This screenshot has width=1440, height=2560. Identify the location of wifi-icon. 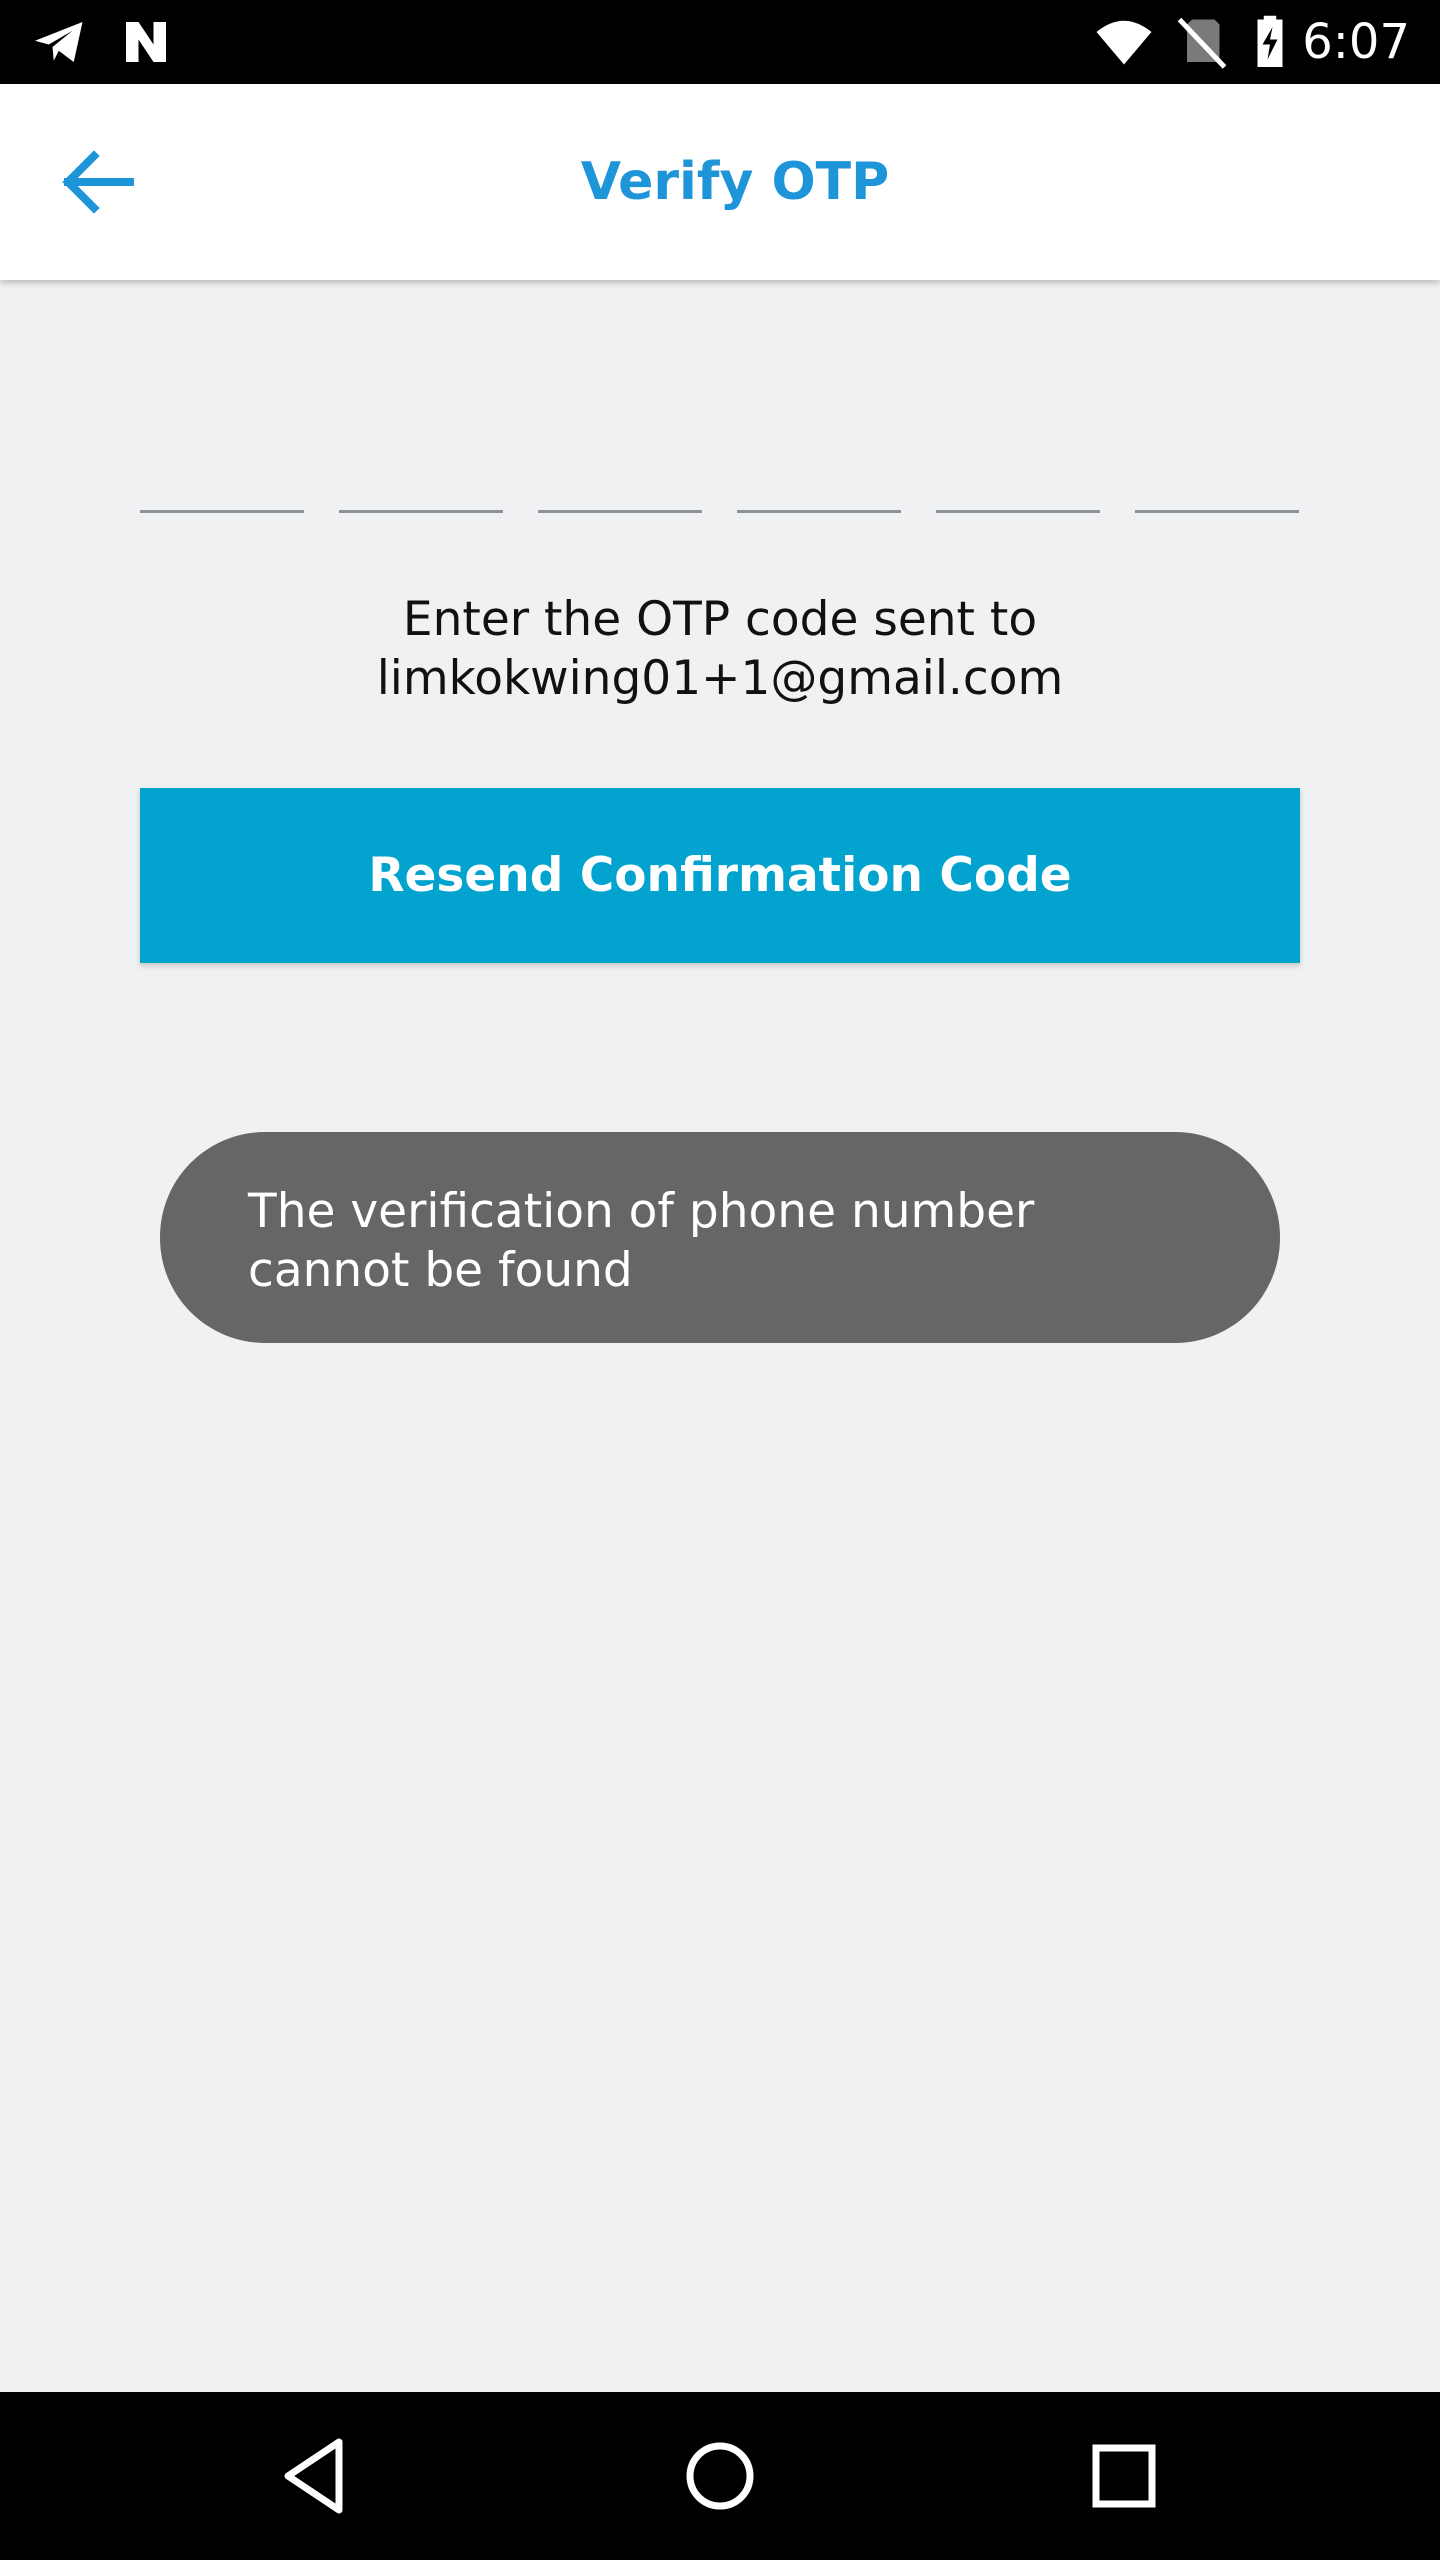
(1124, 42).